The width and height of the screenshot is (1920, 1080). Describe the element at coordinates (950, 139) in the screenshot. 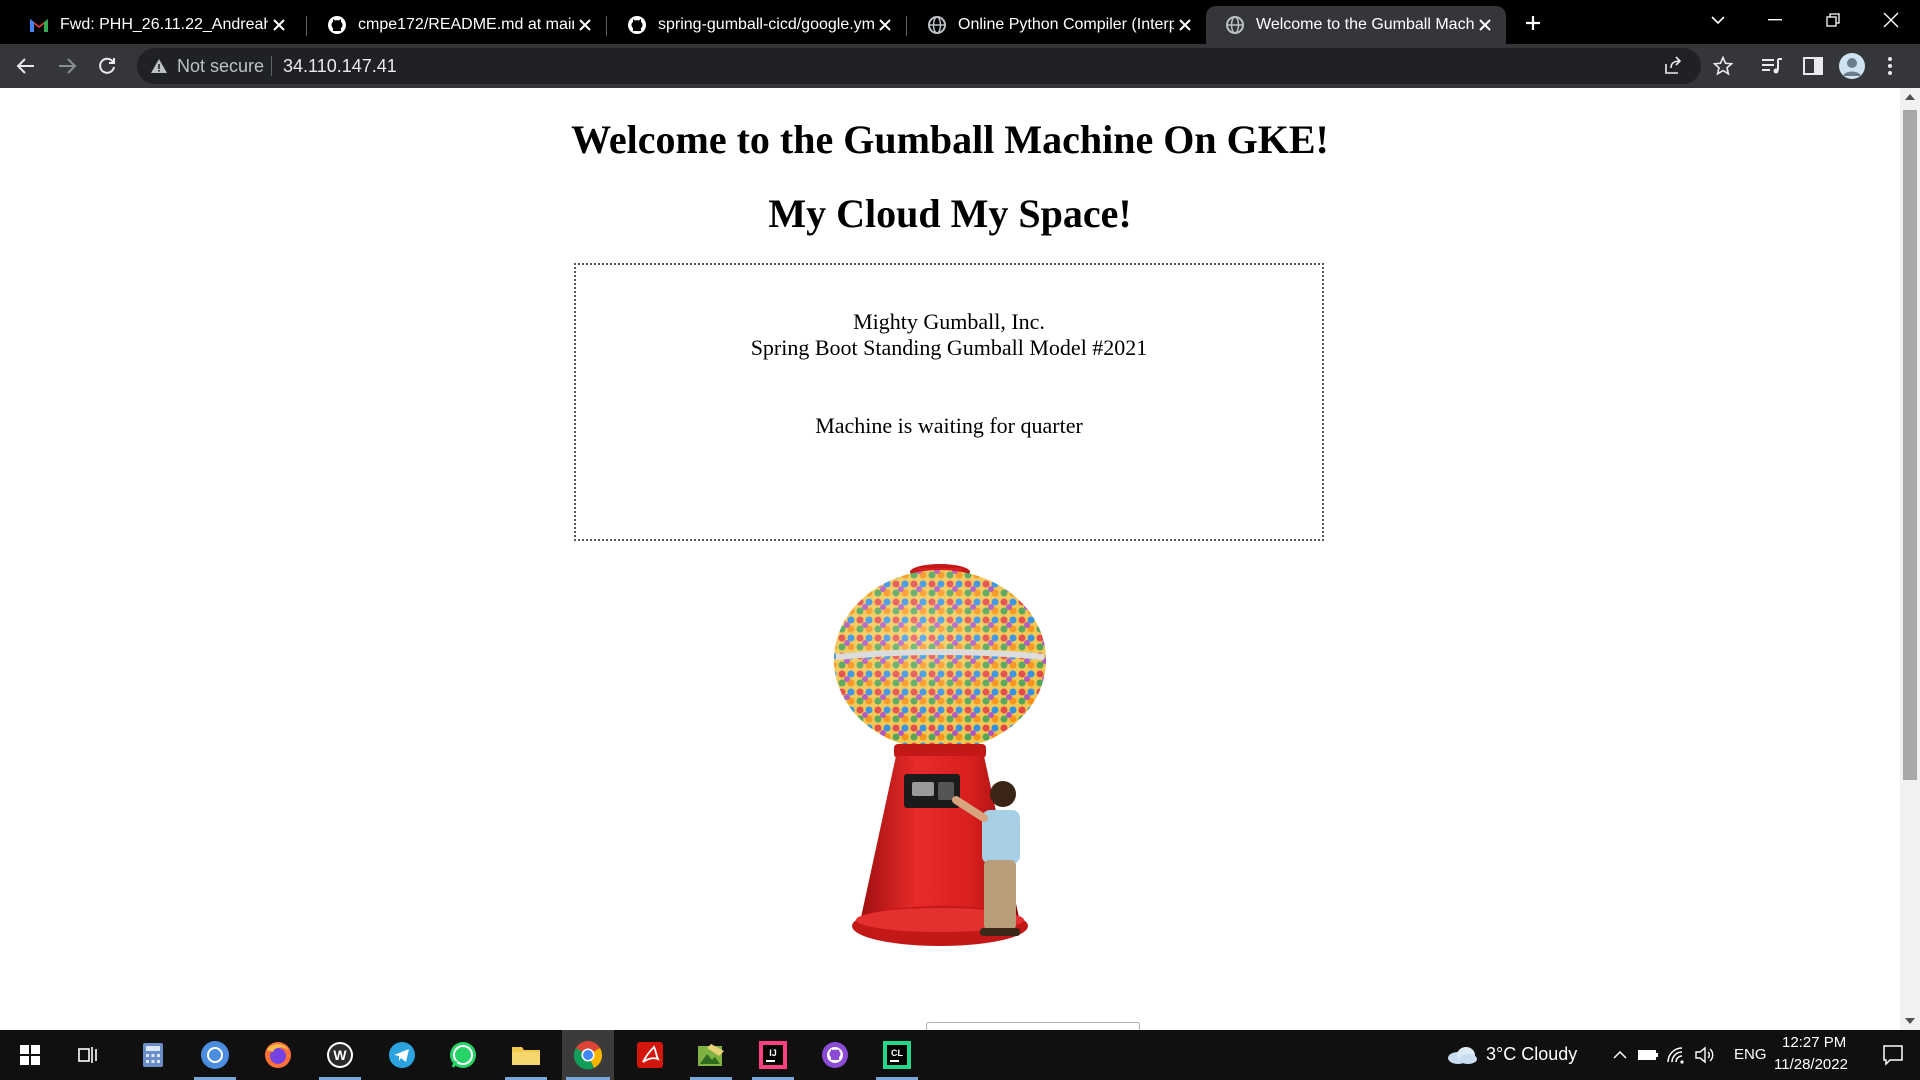

I see `page-title: Welcome to the Gumball Machine On GKE!` at that location.